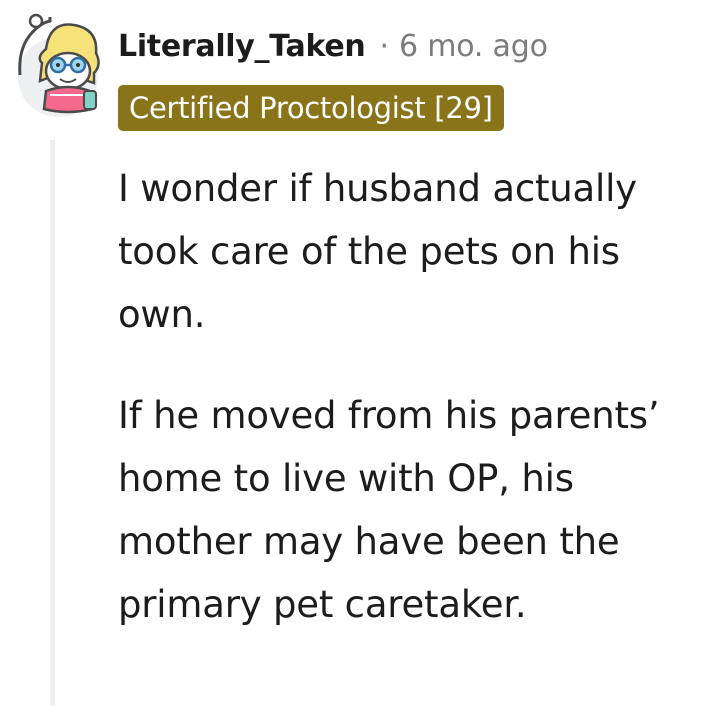 The height and width of the screenshot is (706, 715). Describe the element at coordinates (52, 423) in the screenshot. I see `thread-collapse-line` at that location.